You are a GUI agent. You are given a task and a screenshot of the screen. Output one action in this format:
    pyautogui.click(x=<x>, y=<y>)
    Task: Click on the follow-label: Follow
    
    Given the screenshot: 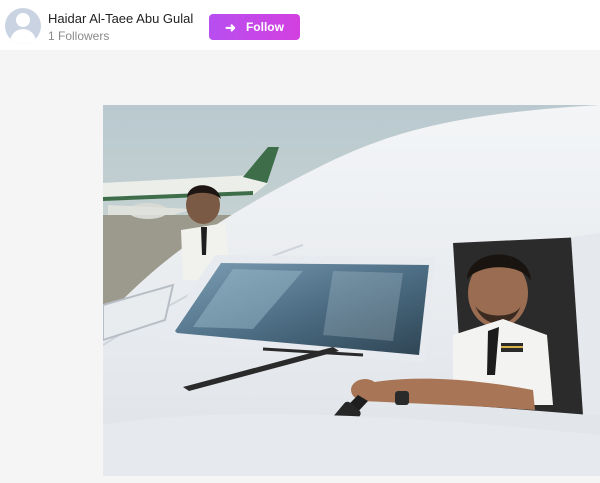 What is the action you would take?
    pyautogui.click(x=264, y=27)
    